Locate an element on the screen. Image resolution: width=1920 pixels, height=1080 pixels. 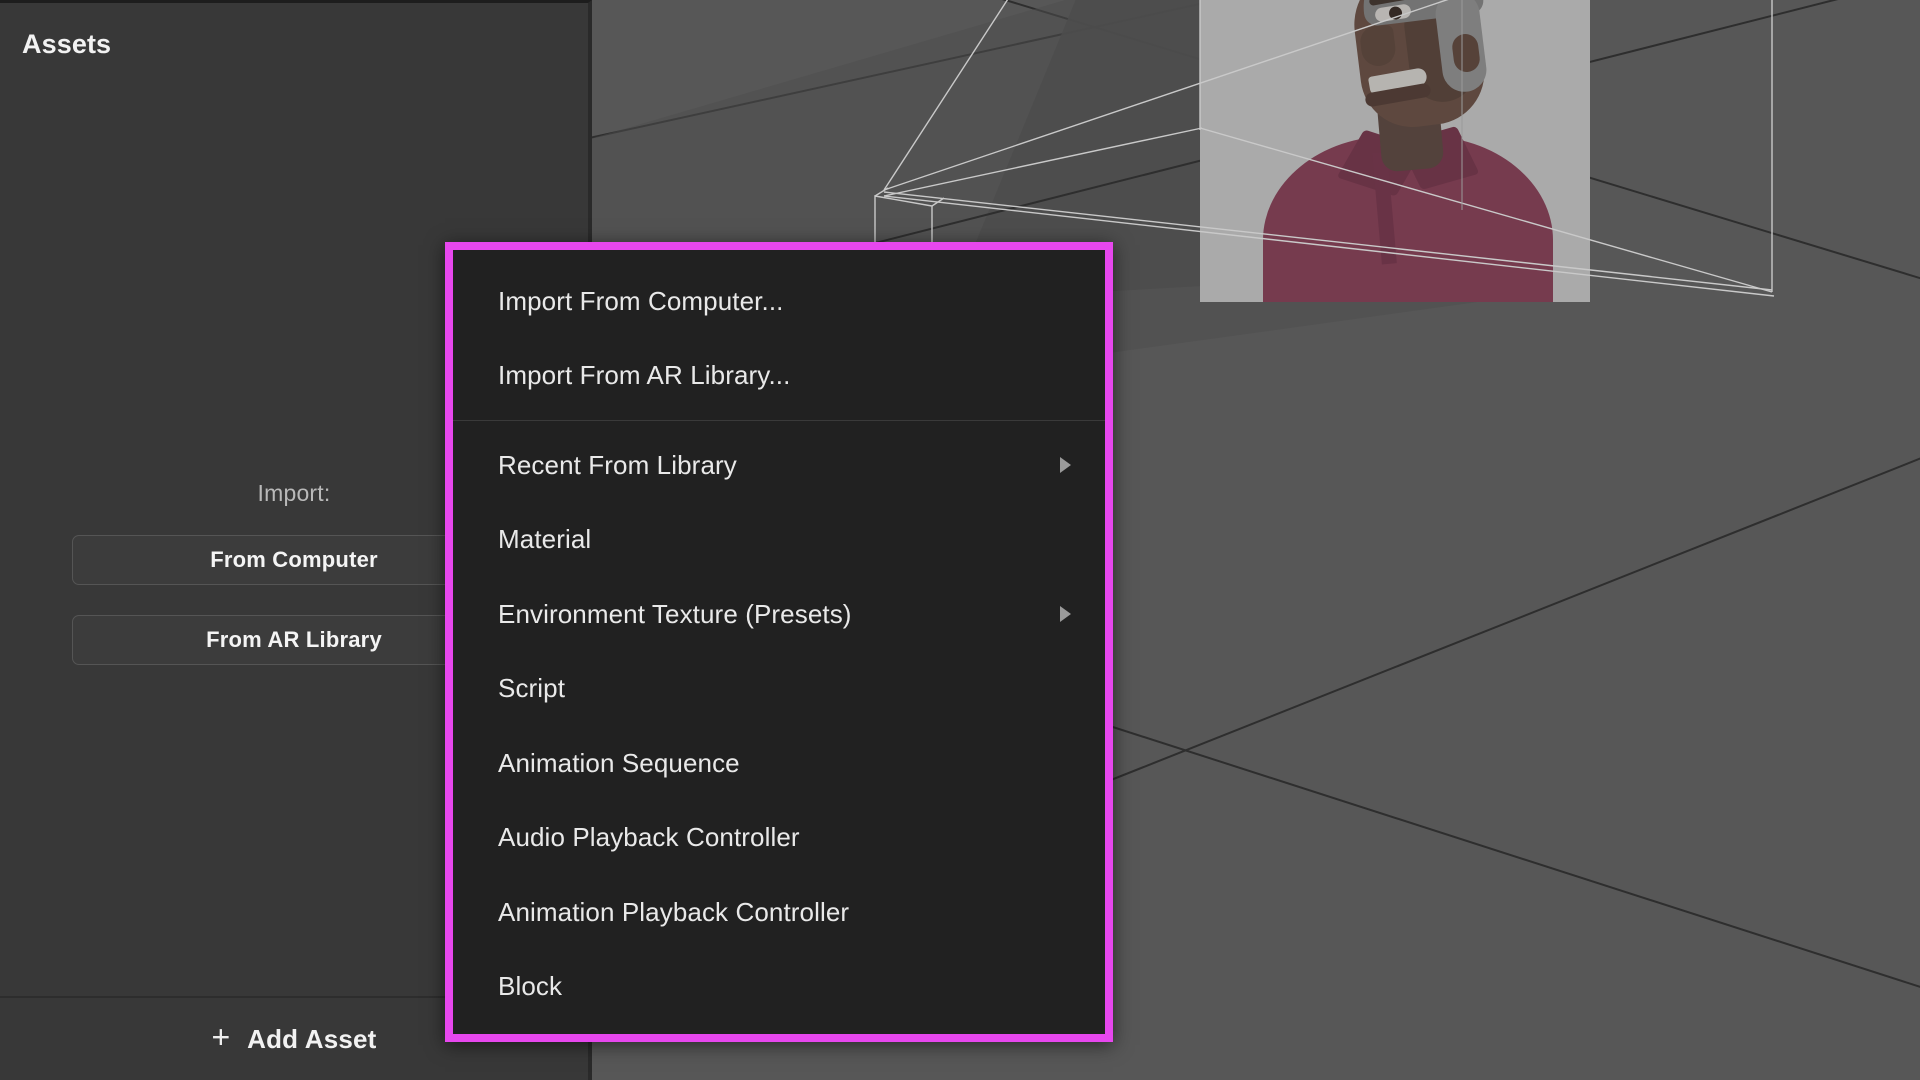
menu-item-environment-texture-presets: Environment Texture (Presets) is located at coordinates (779, 614).